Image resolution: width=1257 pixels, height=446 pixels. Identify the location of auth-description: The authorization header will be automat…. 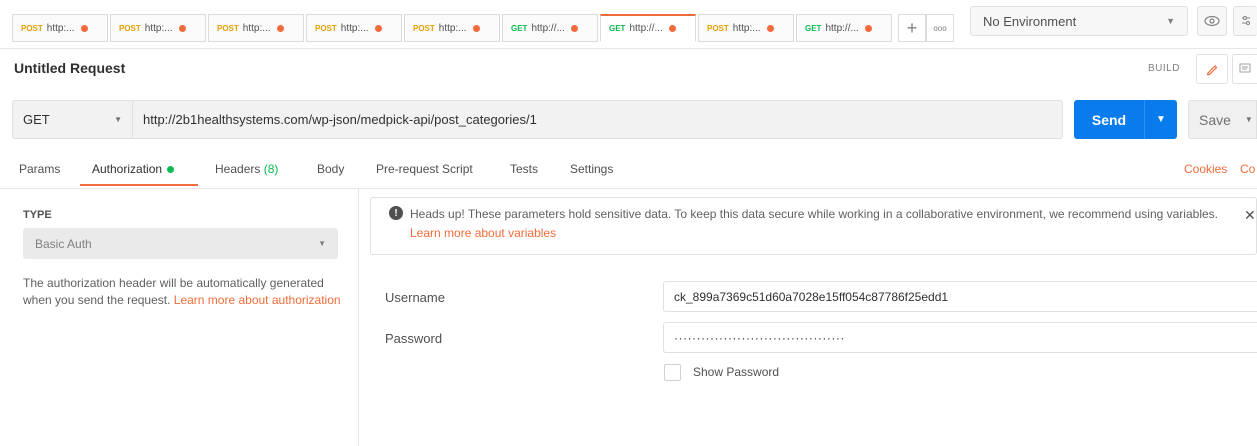
(183, 292).